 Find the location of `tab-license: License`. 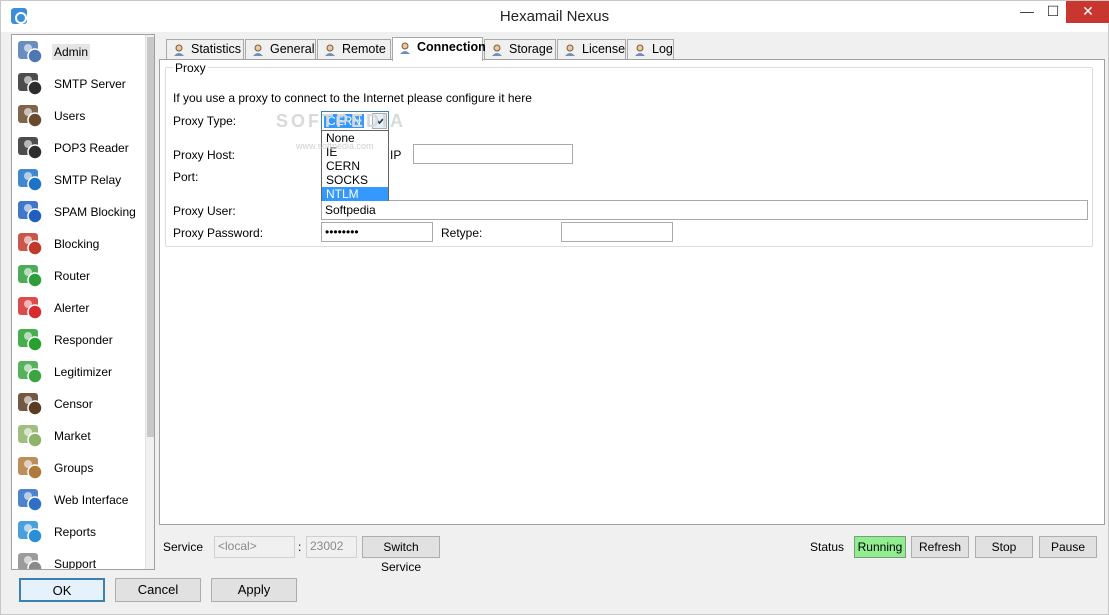

tab-license: License is located at coordinates (591, 49).